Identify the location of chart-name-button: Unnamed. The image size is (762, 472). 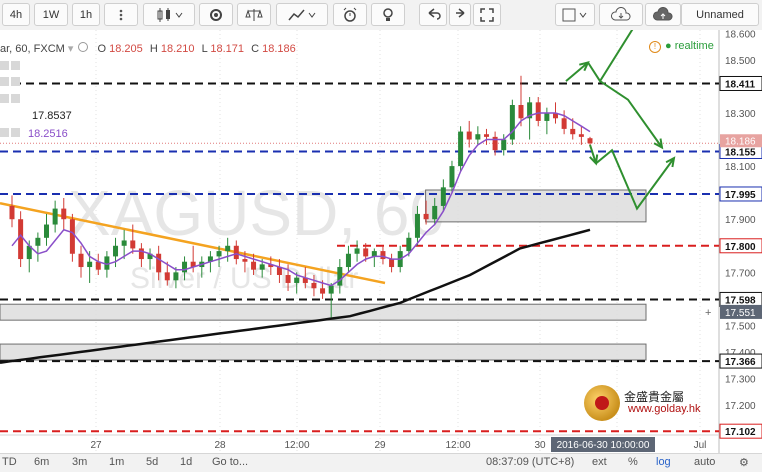
(720, 14).